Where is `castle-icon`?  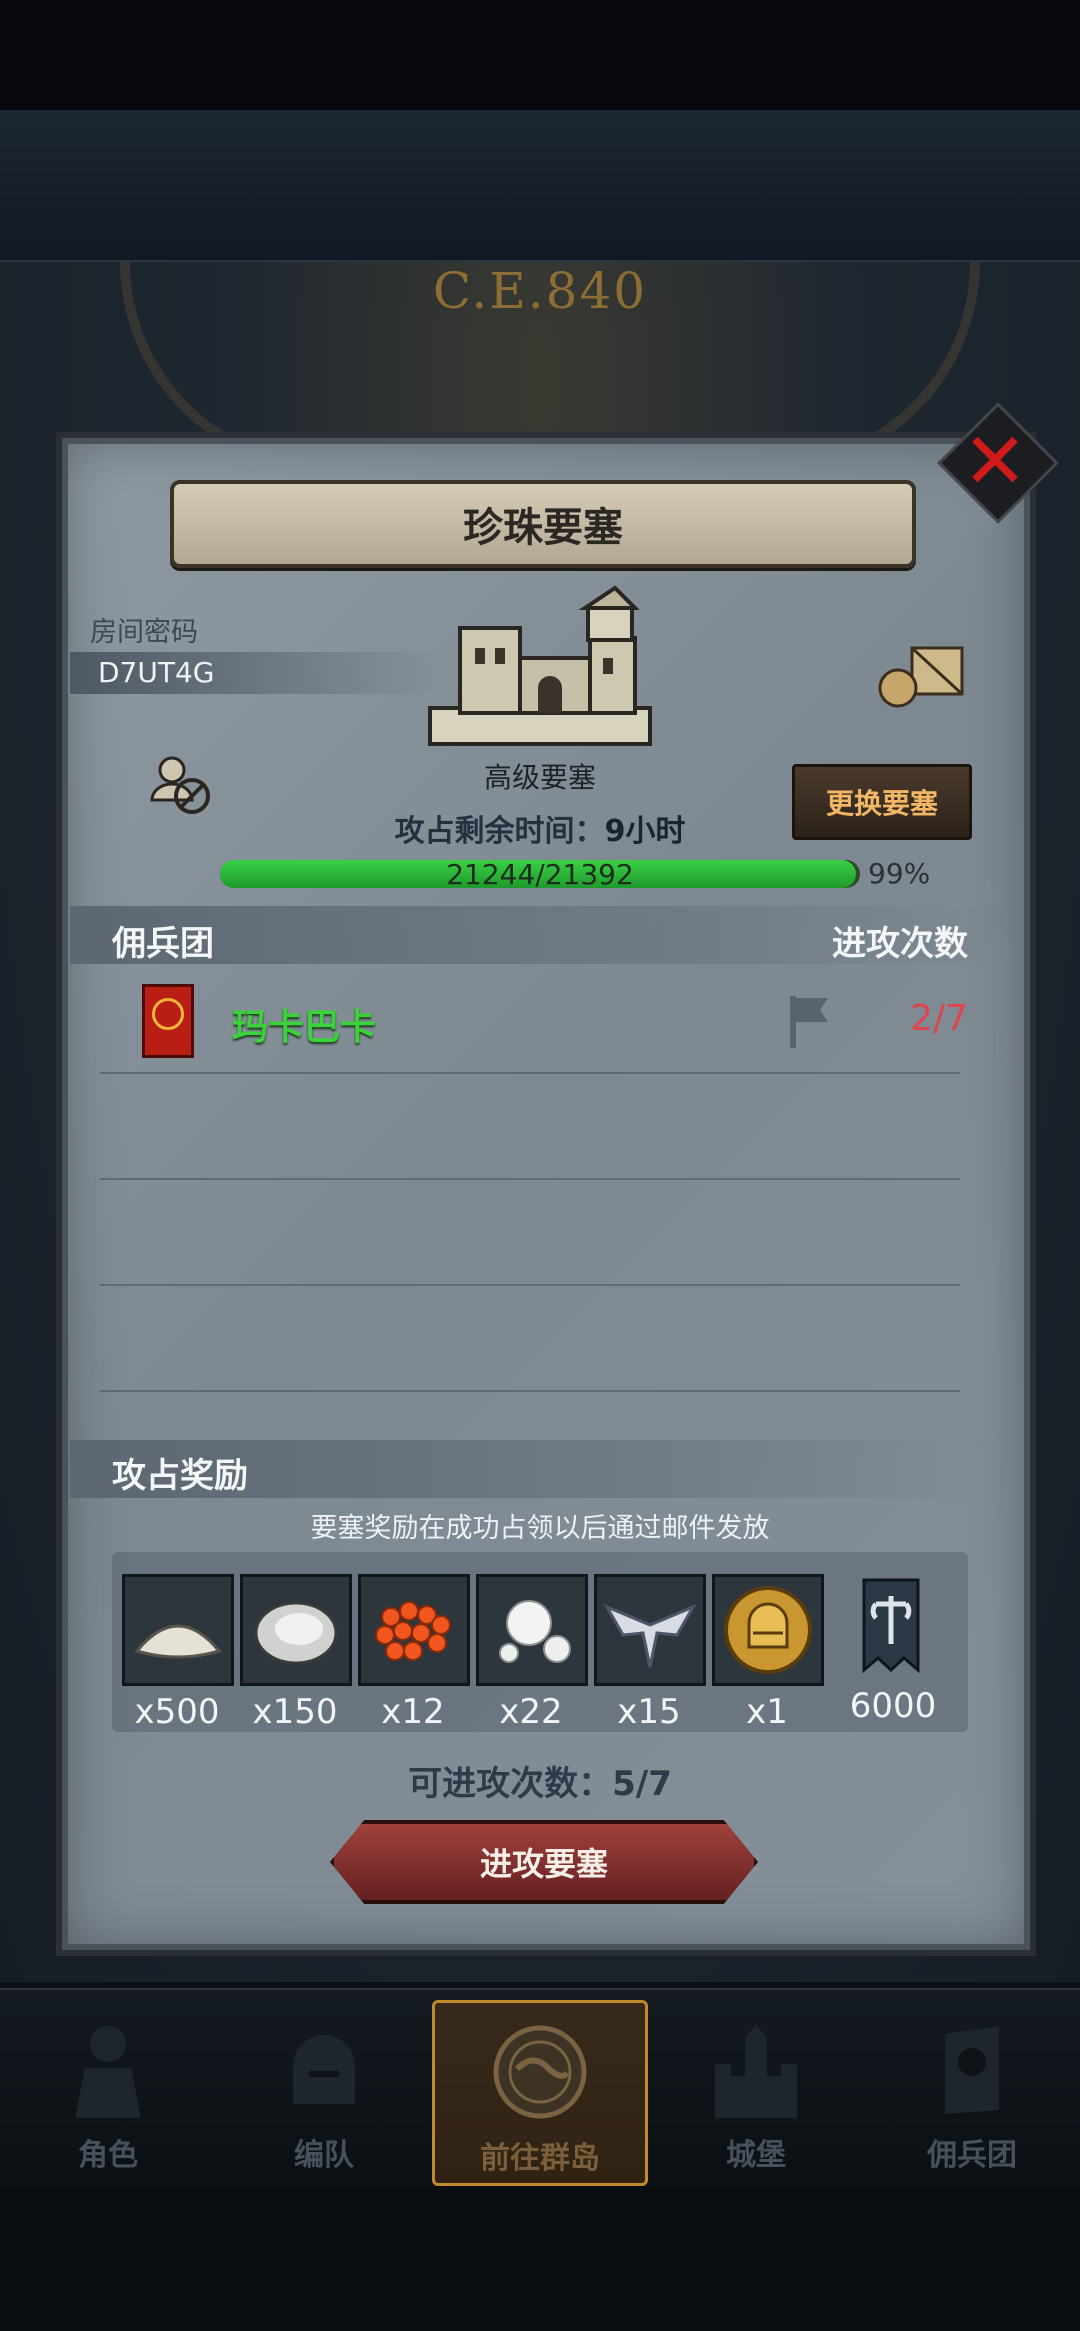
castle-icon is located at coordinates (756, 2069).